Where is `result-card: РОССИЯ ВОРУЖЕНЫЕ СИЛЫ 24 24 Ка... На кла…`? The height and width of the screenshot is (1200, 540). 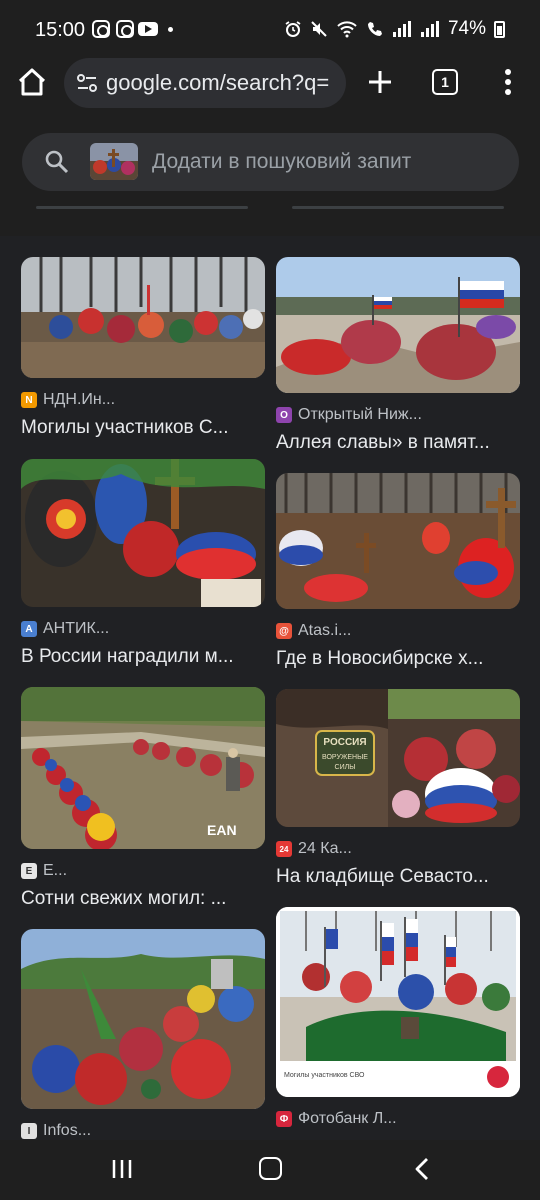 result-card: РОССИЯ ВОРУЖЕНЫЕ СИЛЫ 24 24 Ка... На кла… is located at coordinates (398, 788).